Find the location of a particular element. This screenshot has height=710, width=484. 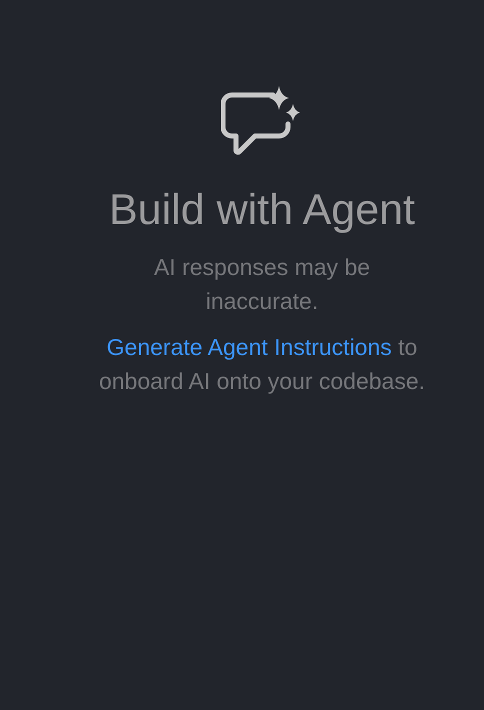

empty-state-title: Build with Agent is located at coordinates (262, 210).